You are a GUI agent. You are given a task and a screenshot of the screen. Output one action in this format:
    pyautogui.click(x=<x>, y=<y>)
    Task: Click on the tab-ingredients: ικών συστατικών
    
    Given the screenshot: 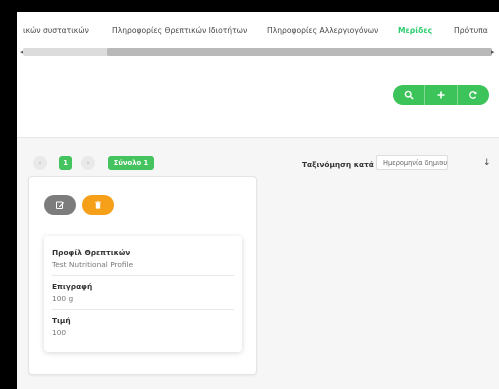 What is the action you would take?
    pyautogui.click(x=56, y=30)
    